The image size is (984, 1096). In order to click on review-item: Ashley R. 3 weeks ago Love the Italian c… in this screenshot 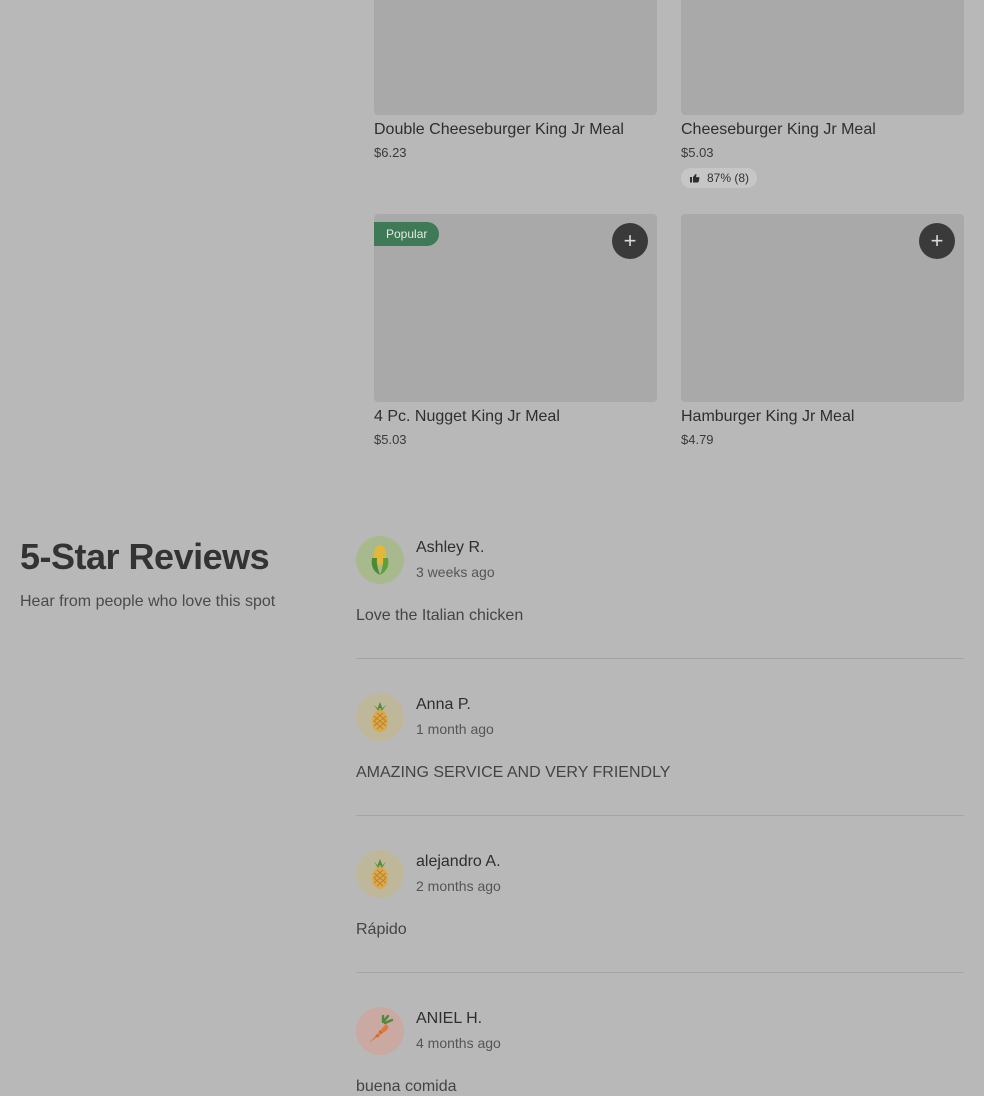, I will do `click(660, 598)`.